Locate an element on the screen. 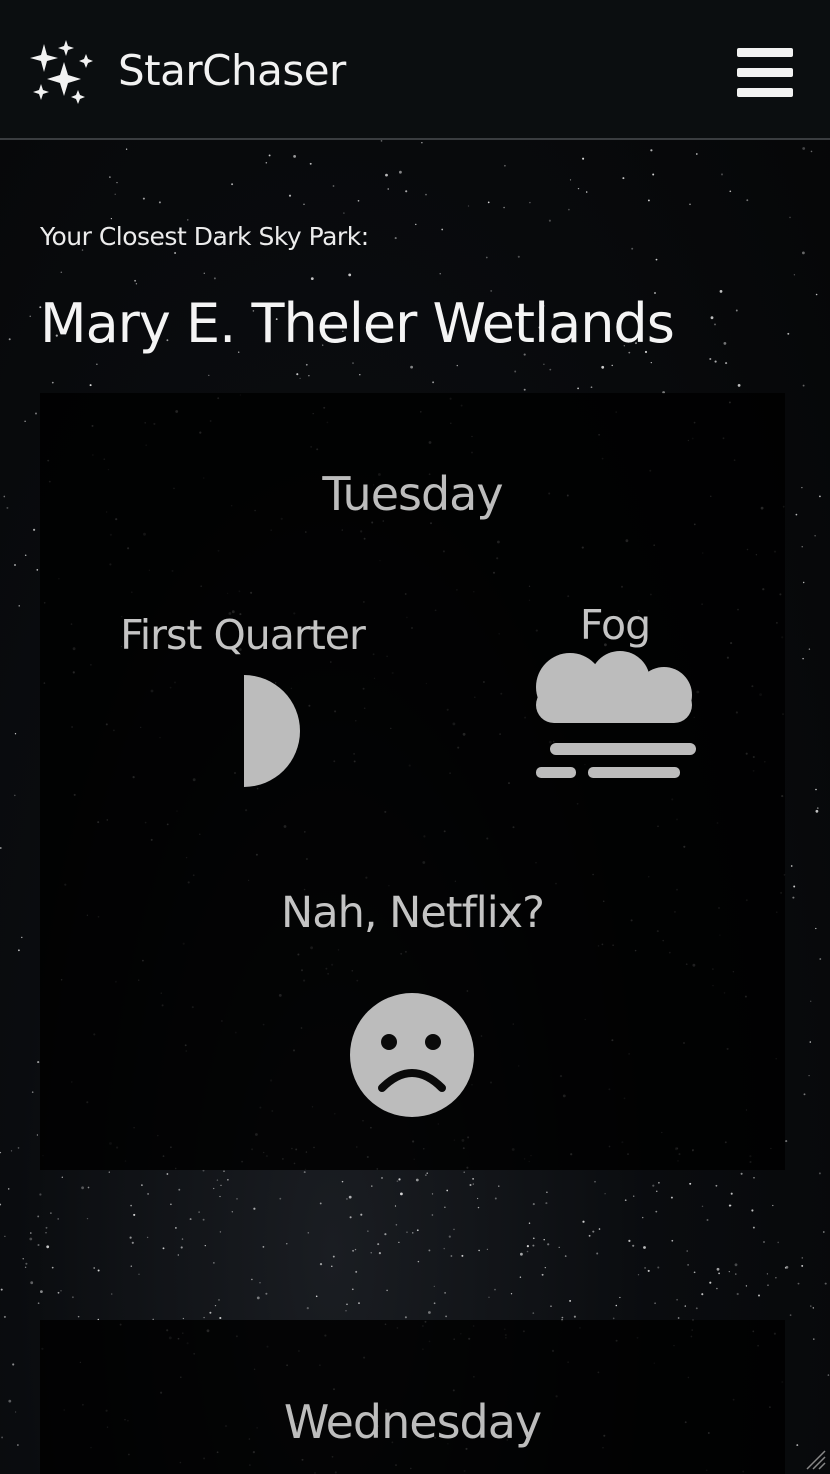 This screenshot has width=830, height=1474. verdict-label: Nah, Netflix? is located at coordinates (413, 913).